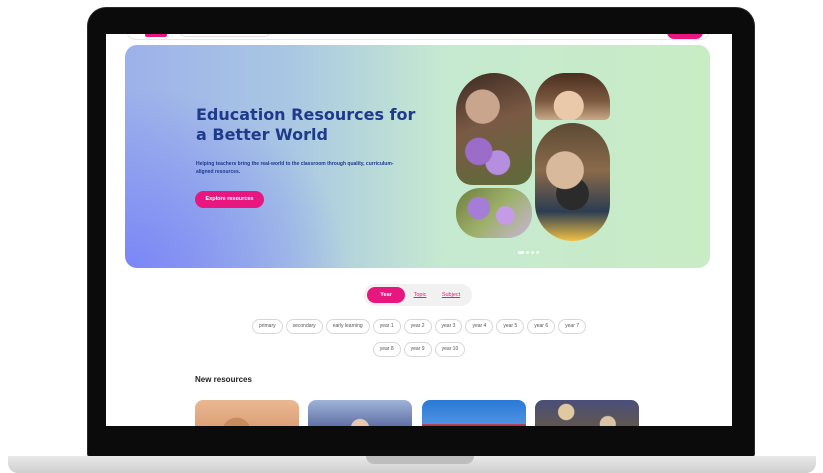 Image resolution: width=823 pixels, height=473 pixels. What do you see at coordinates (156, 35) in the screenshot?
I see `site-logo` at bounding box center [156, 35].